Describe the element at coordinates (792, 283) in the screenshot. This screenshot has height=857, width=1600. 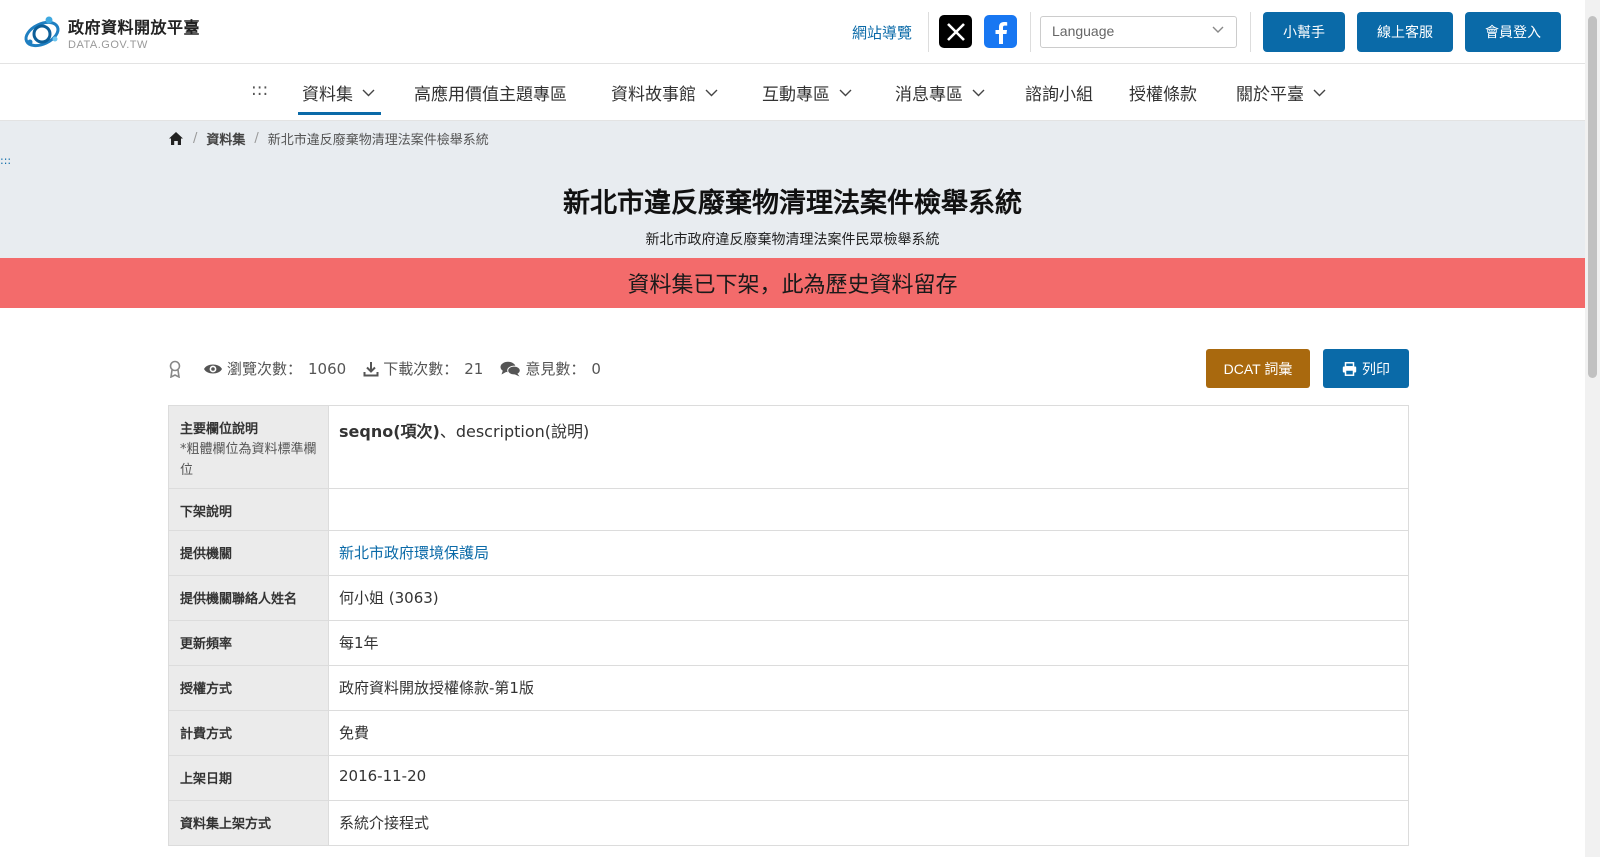
I see `delisted-alert: 資料集已下架，此為歷史資料留存` at that location.